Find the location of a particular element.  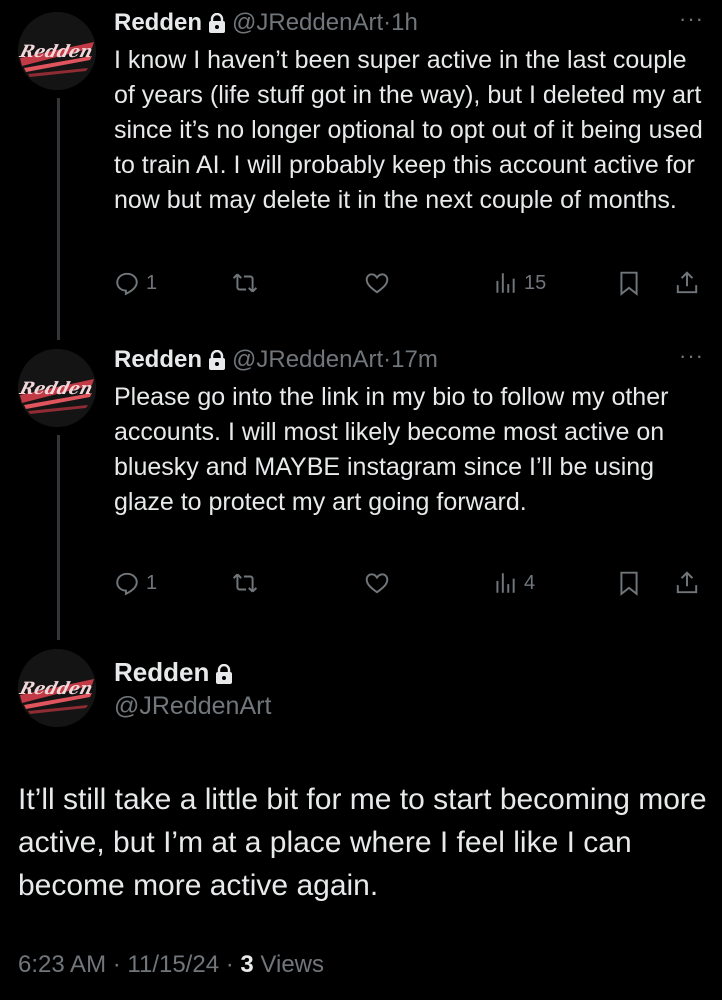

tweet-date: 11/15/24 is located at coordinates (173, 964).